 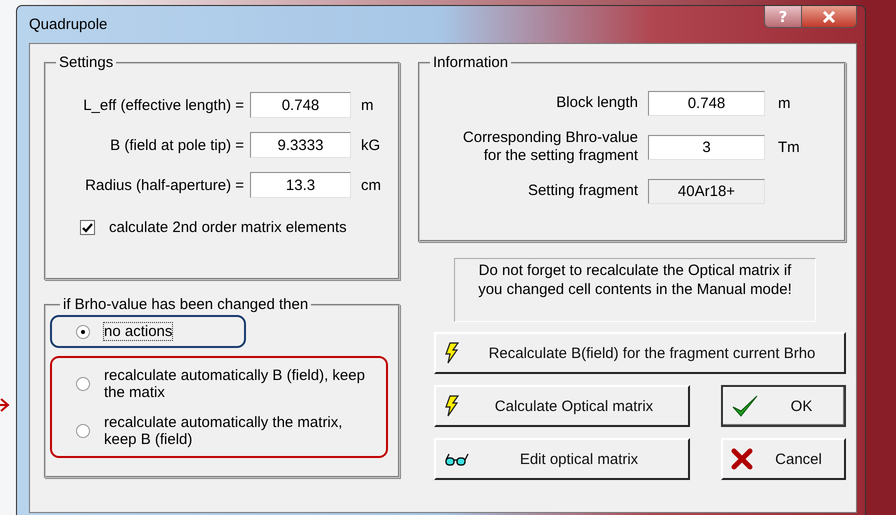 What do you see at coordinates (597, 103) in the screenshot?
I see `field-label: Block length` at bounding box center [597, 103].